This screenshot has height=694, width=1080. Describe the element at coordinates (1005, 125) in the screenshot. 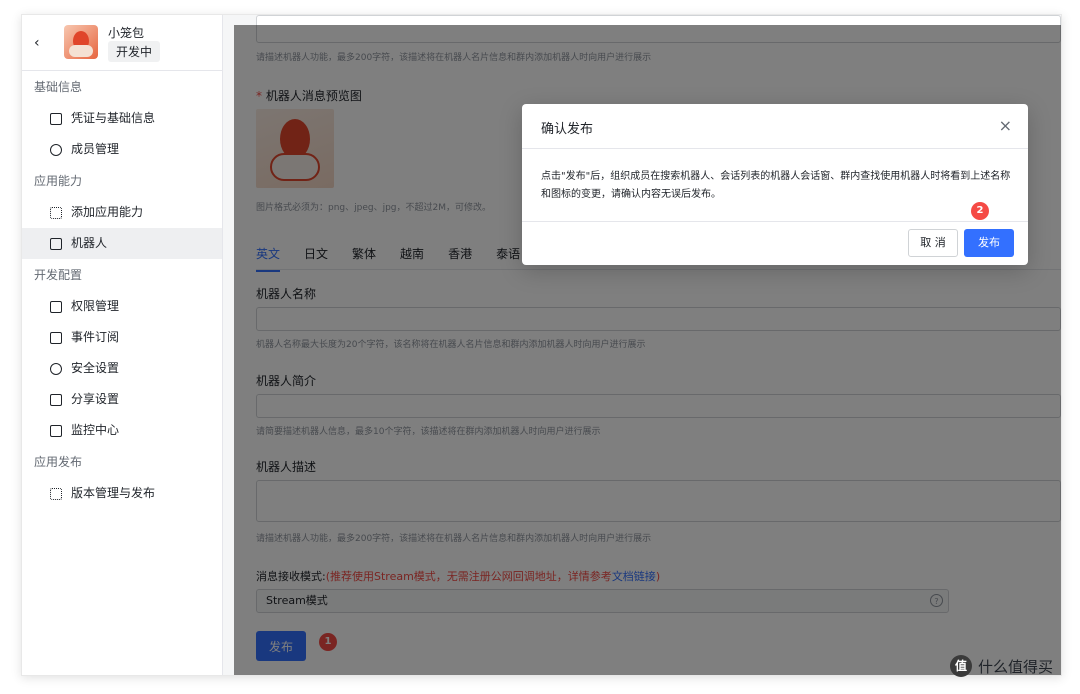

I see `close-icon: ×` at that location.